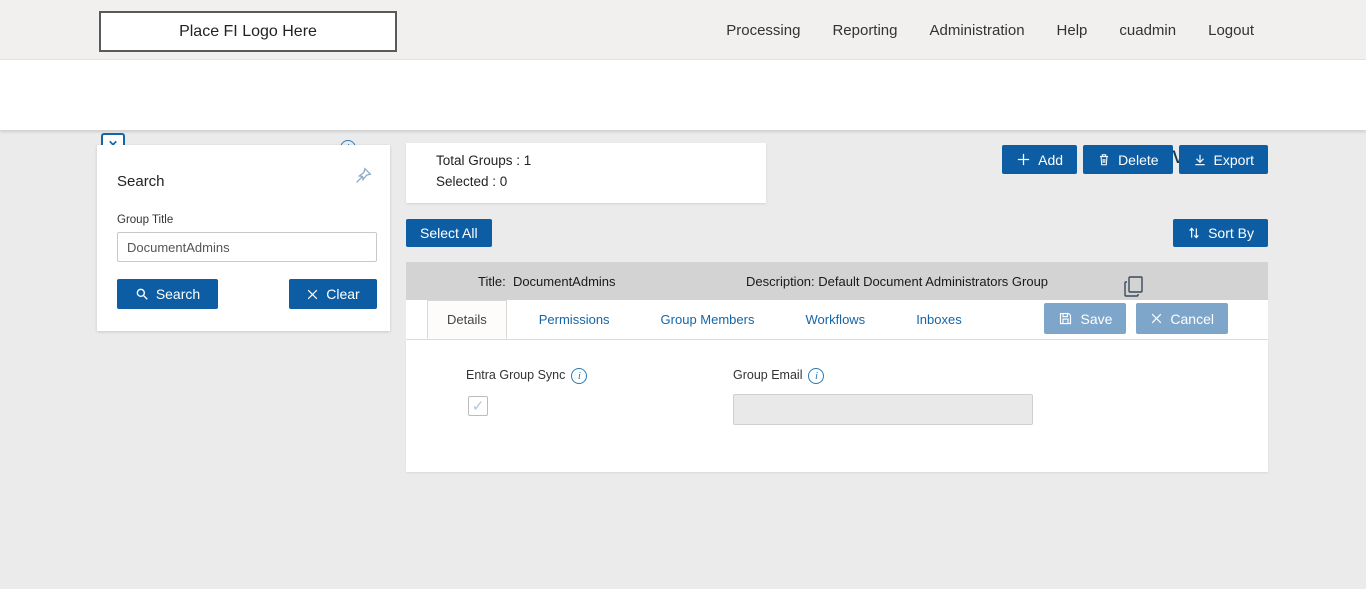  I want to click on copy-icon, so click(1134, 288).